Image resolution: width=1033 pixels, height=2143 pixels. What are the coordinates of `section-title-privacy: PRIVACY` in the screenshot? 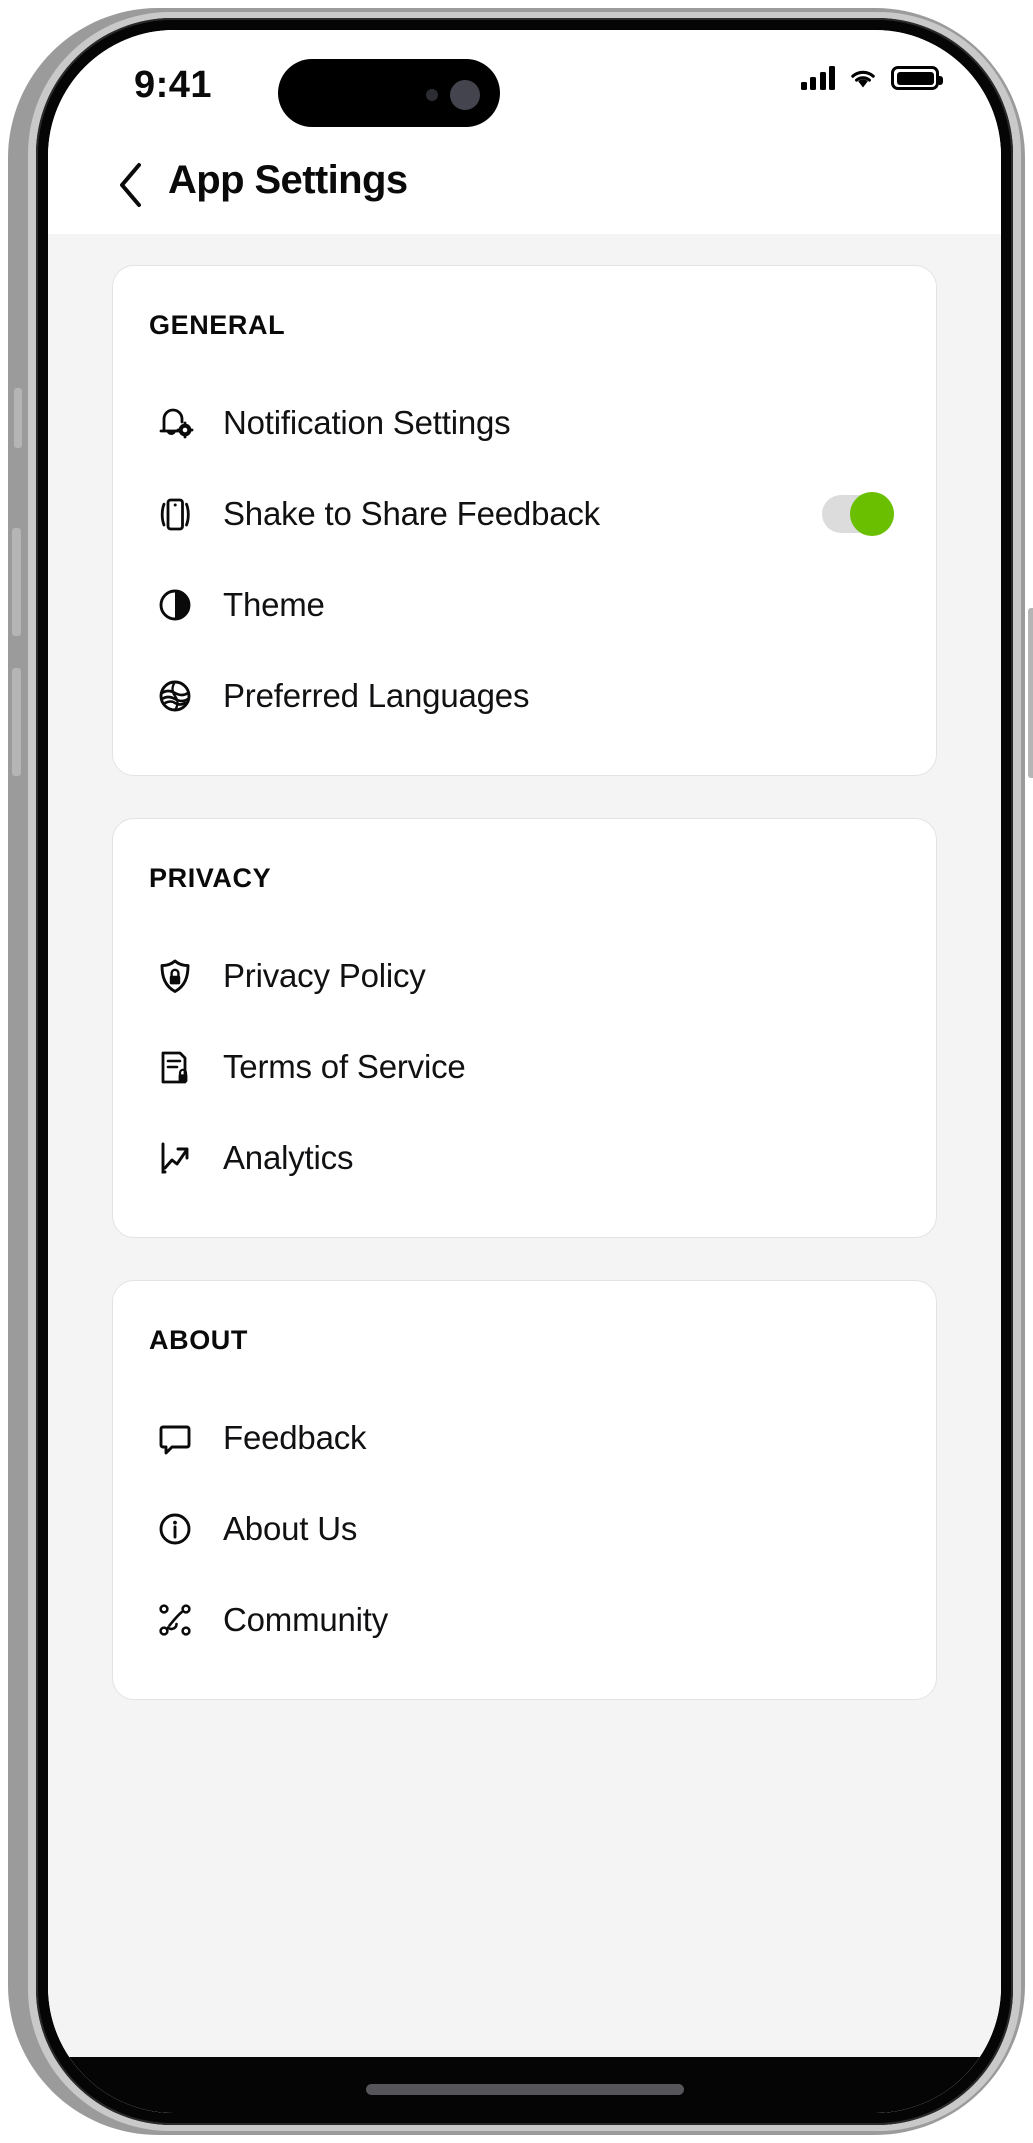 It's located at (210, 878).